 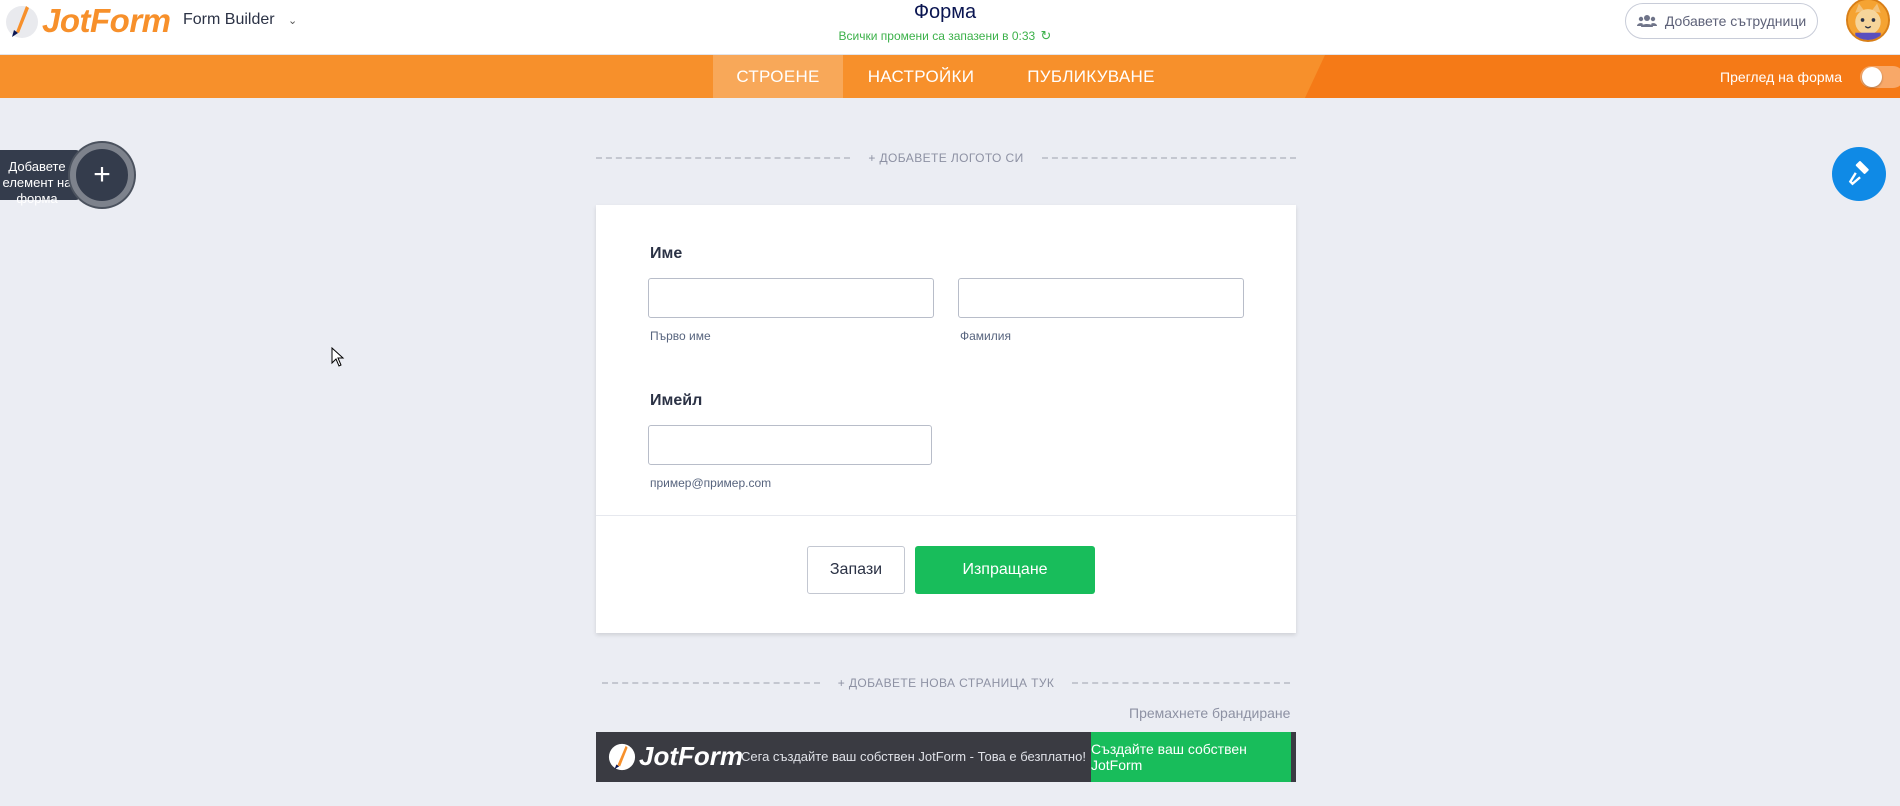 What do you see at coordinates (40, 178) in the screenshot?
I see `add-element-label: Добавете елемент на форма` at bounding box center [40, 178].